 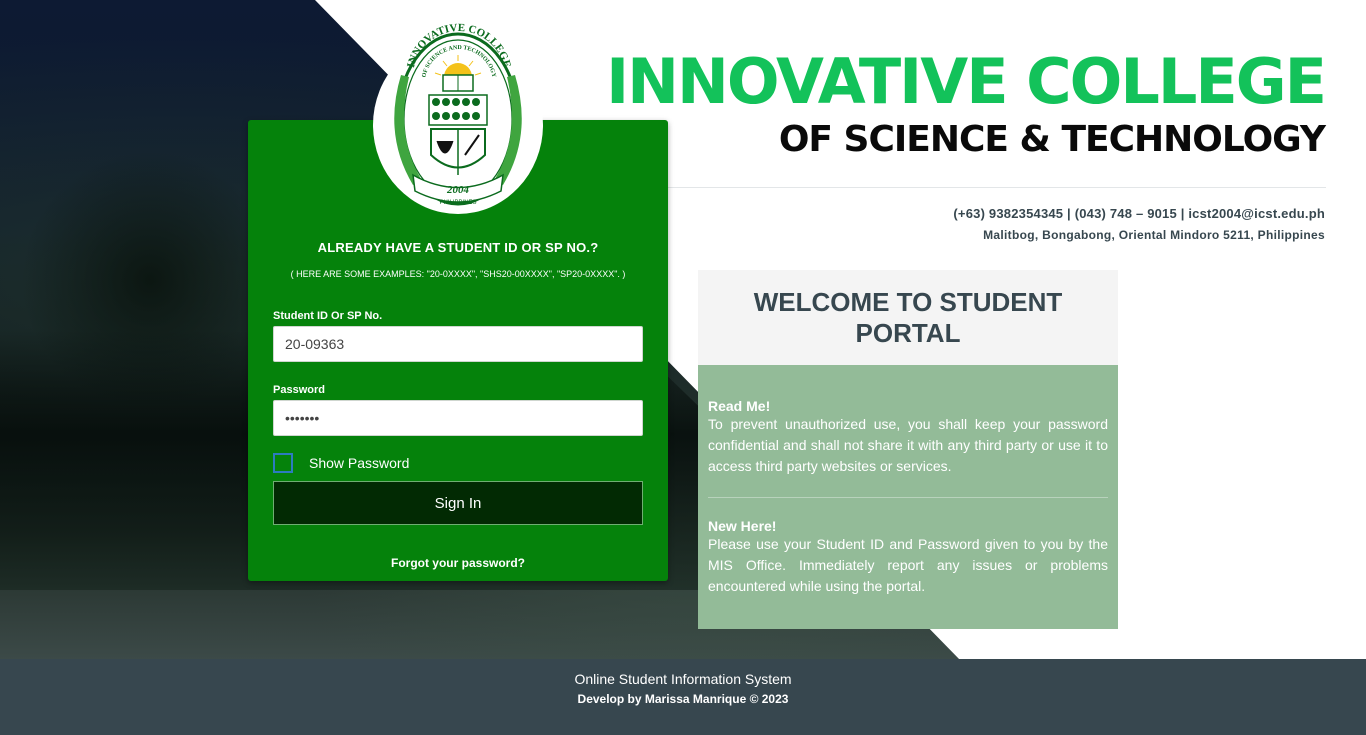 I want to click on forgot-password-link: Forgot your password?, so click(x=458, y=563).